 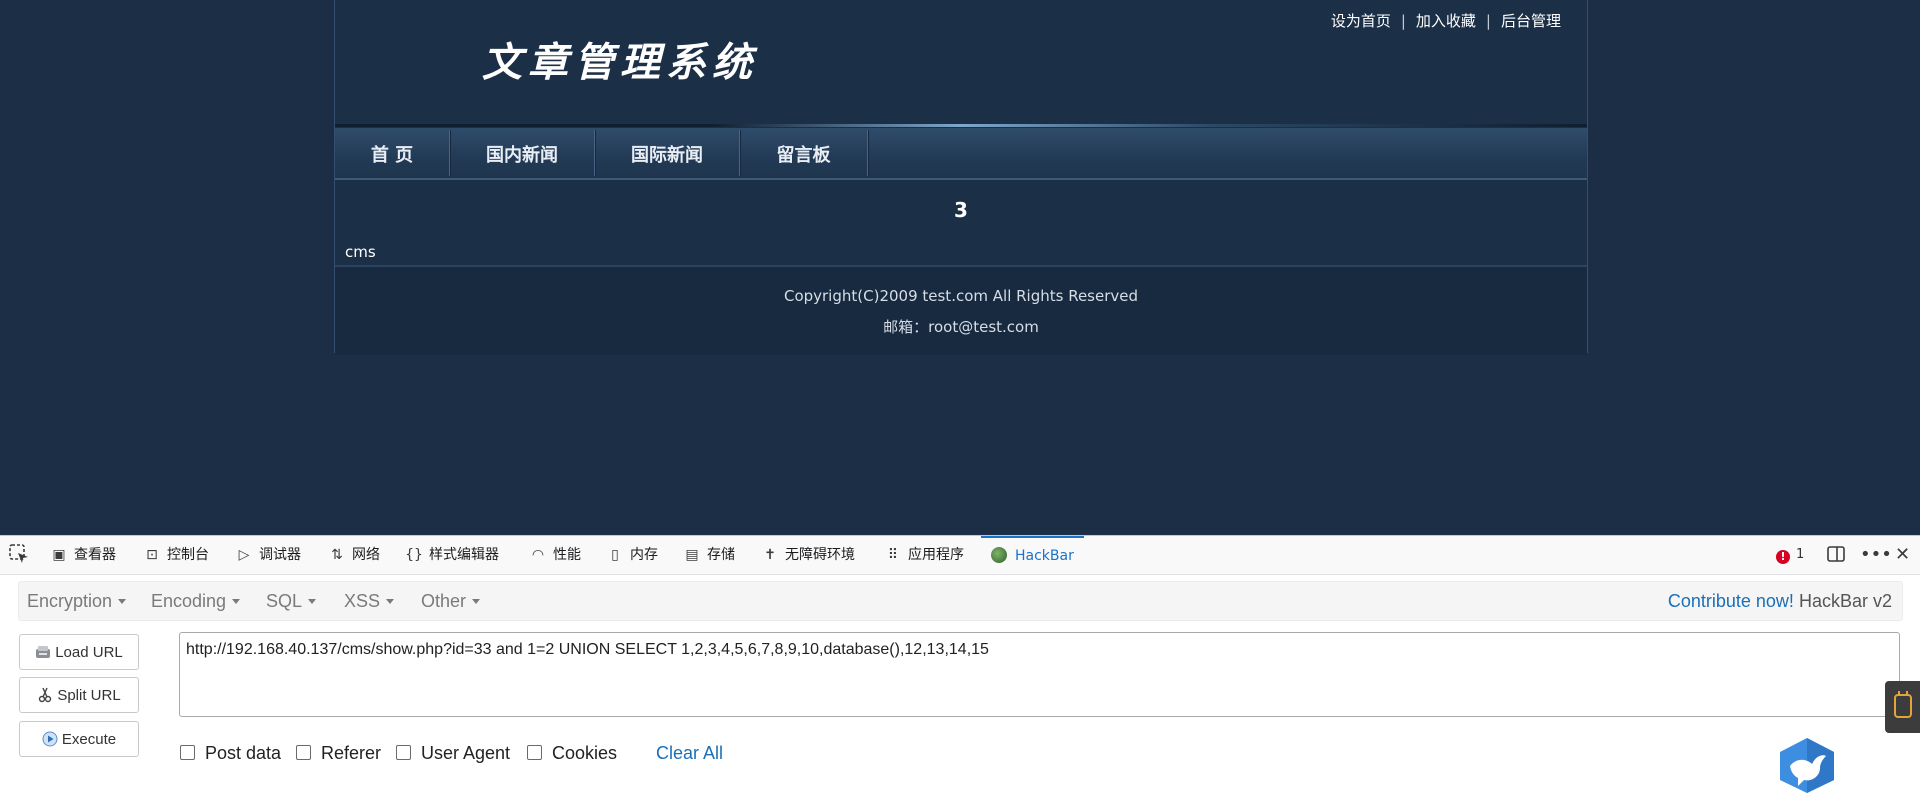 I want to click on tab-console: ⊡ 控制台, so click(x=176, y=555).